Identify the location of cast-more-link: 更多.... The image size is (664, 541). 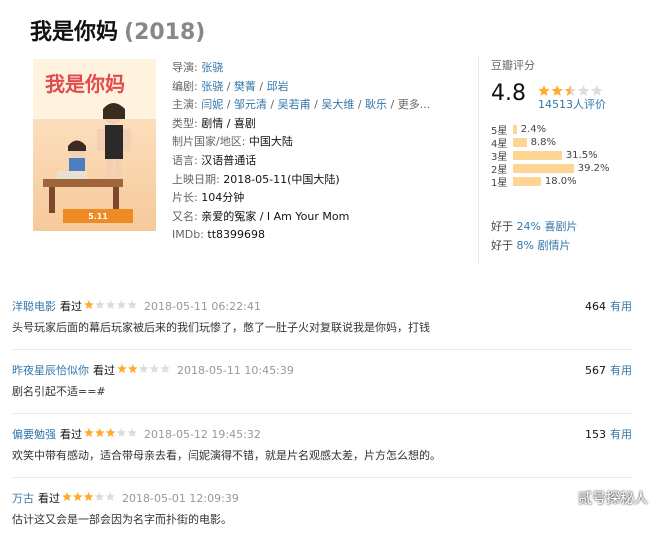
(414, 104).